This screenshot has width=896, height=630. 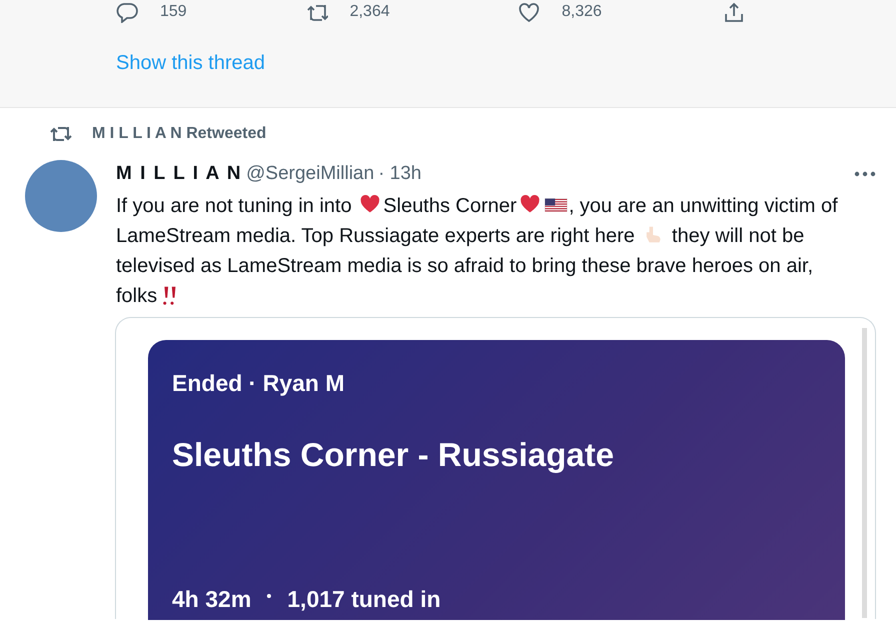 What do you see at coordinates (212, 599) in the screenshot?
I see `space-duration: 4h 32m` at bounding box center [212, 599].